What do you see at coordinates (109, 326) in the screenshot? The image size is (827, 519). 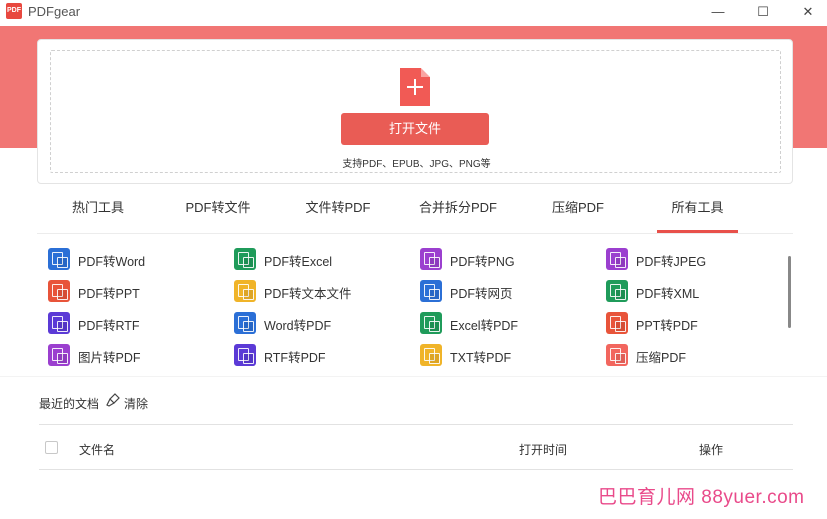 I see `tool-label: PDF转RTF` at bounding box center [109, 326].